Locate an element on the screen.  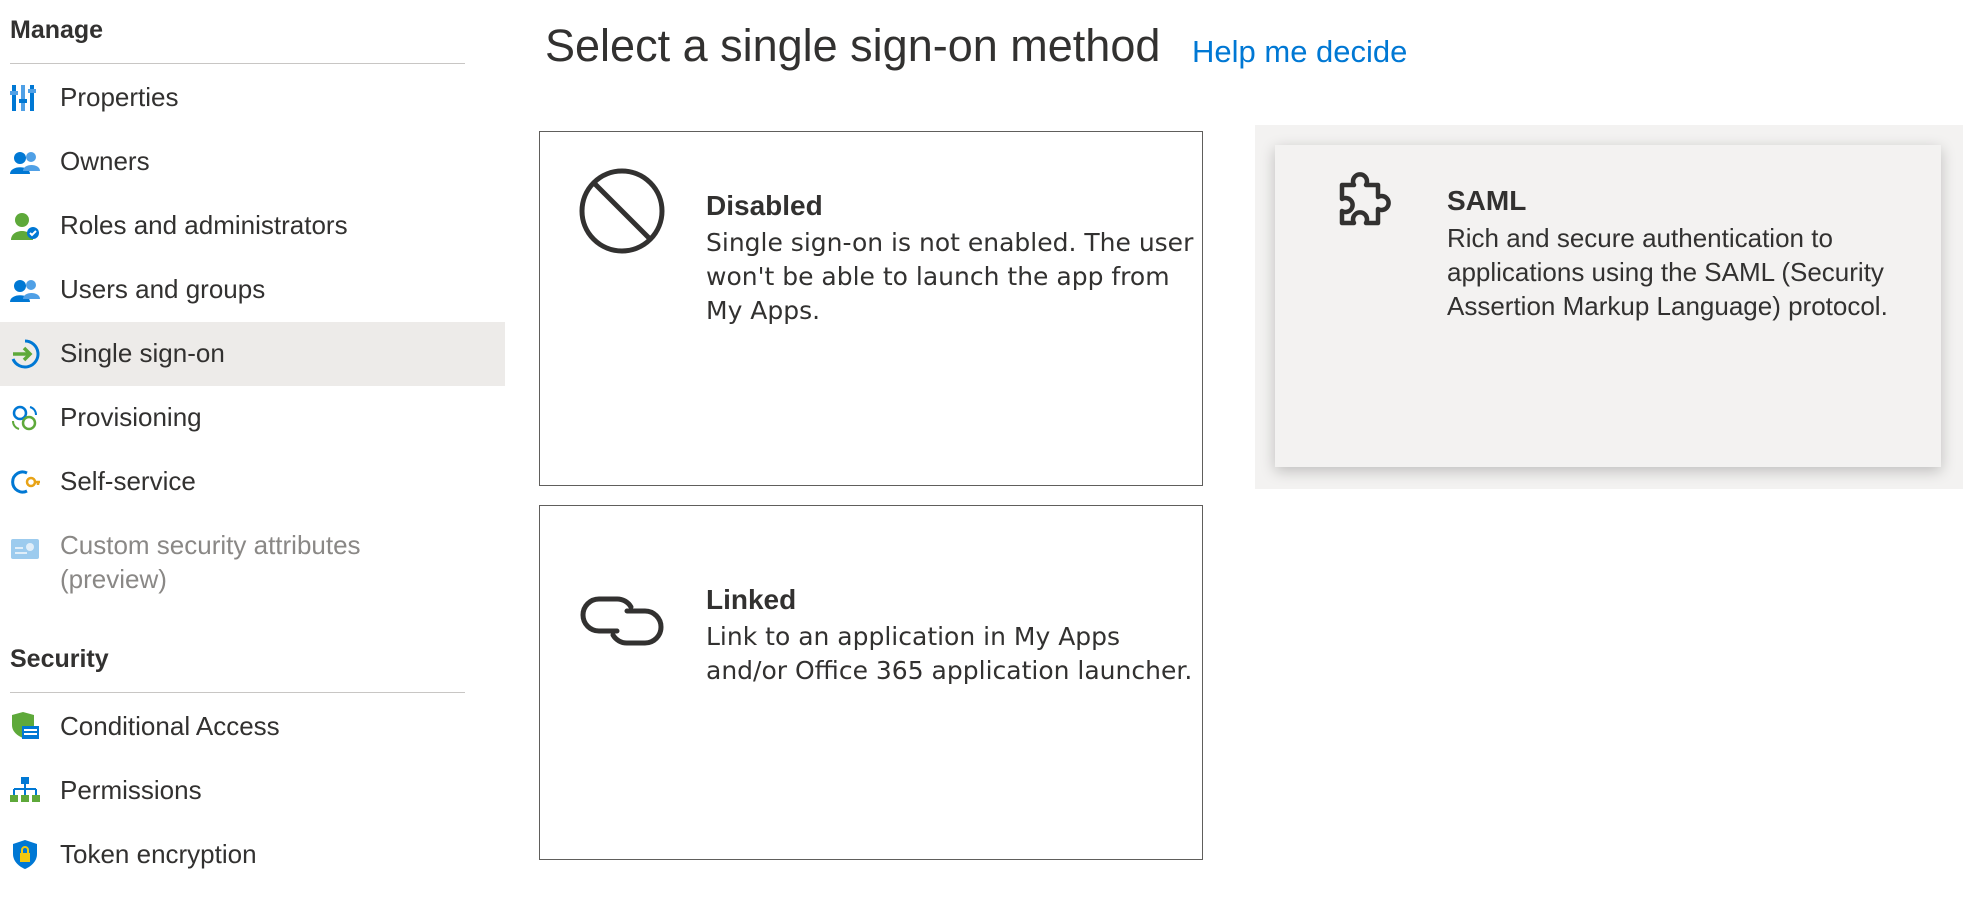
sidebar-item-provisioning: Provisioning is located at coordinates (252, 418).